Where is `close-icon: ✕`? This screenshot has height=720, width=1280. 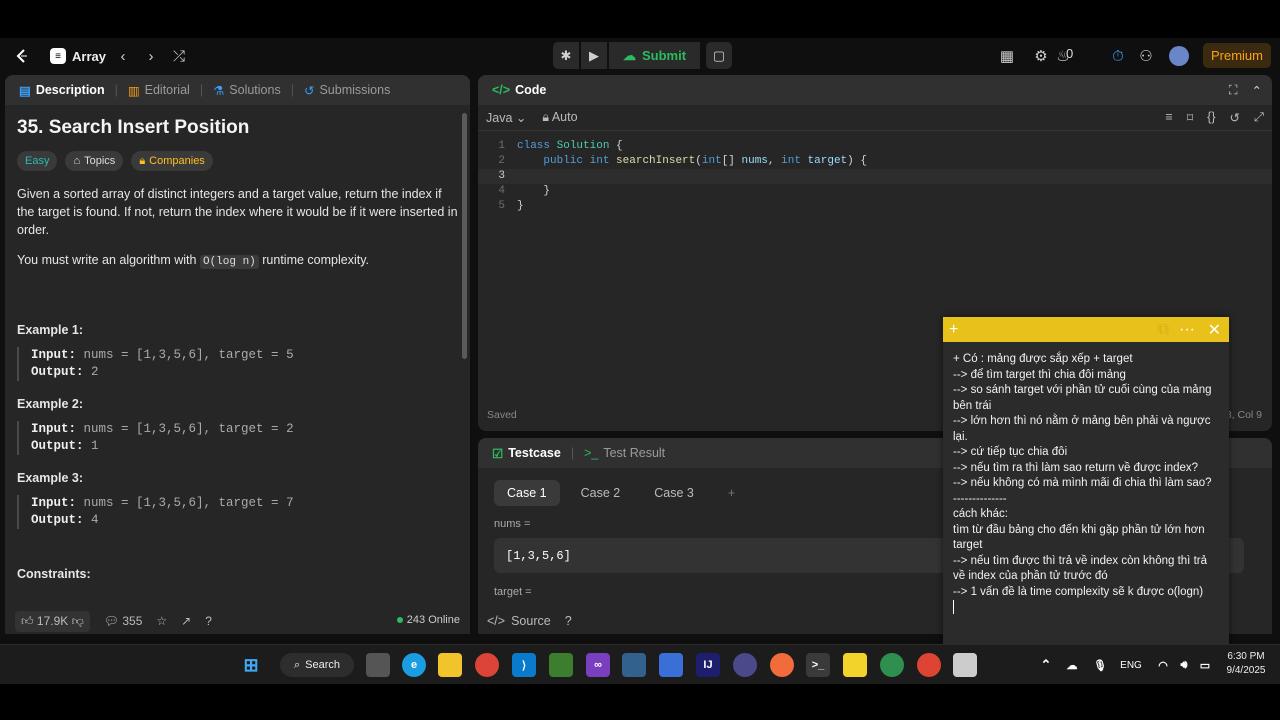 close-icon: ✕ is located at coordinates (1214, 330).